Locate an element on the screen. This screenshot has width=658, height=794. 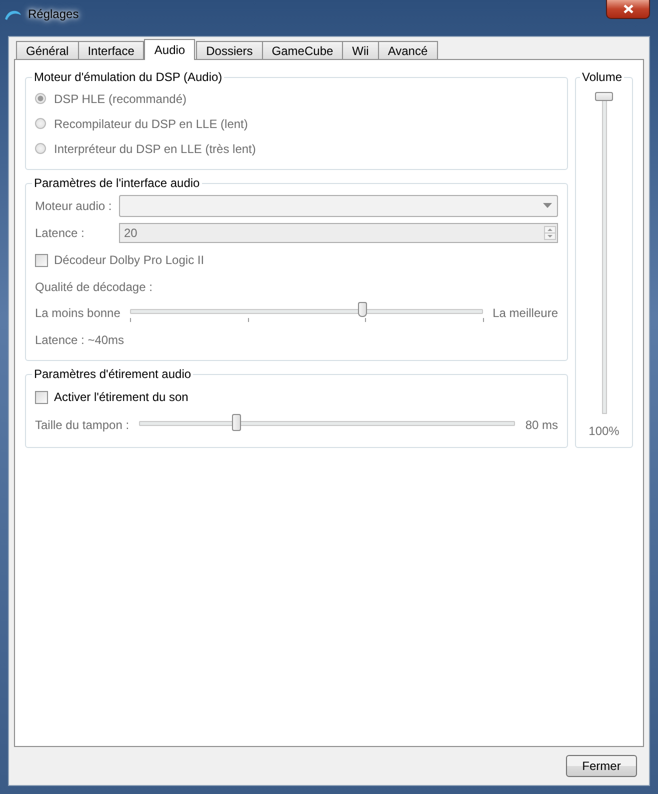
checkbox-label: Décodeur Dolby Pro Logic II is located at coordinates (129, 260).